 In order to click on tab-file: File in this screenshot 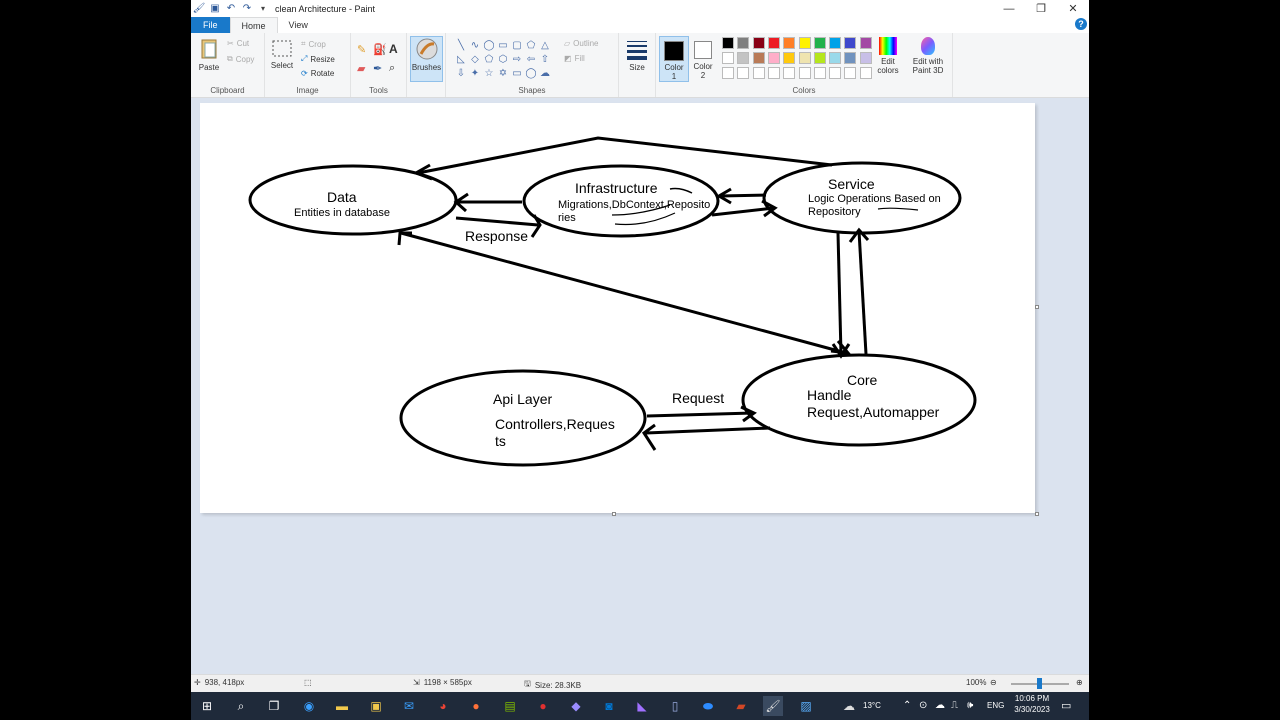, I will do `click(210, 25)`.